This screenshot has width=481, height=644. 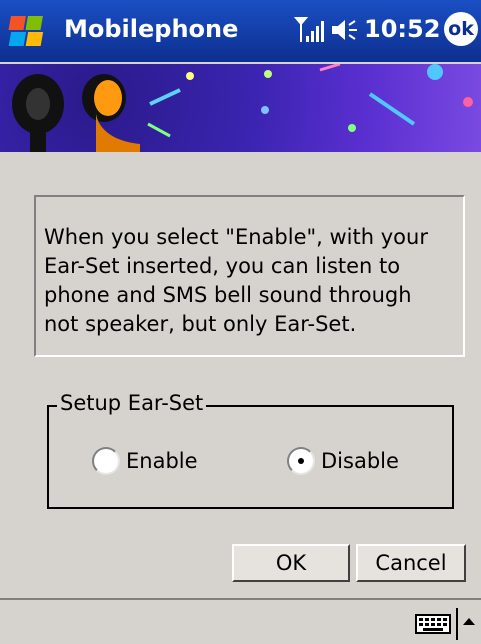 What do you see at coordinates (132, 403) in the screenshot?
I see `group-label: Setup Ear-Set` at bounding box center [132, 403].